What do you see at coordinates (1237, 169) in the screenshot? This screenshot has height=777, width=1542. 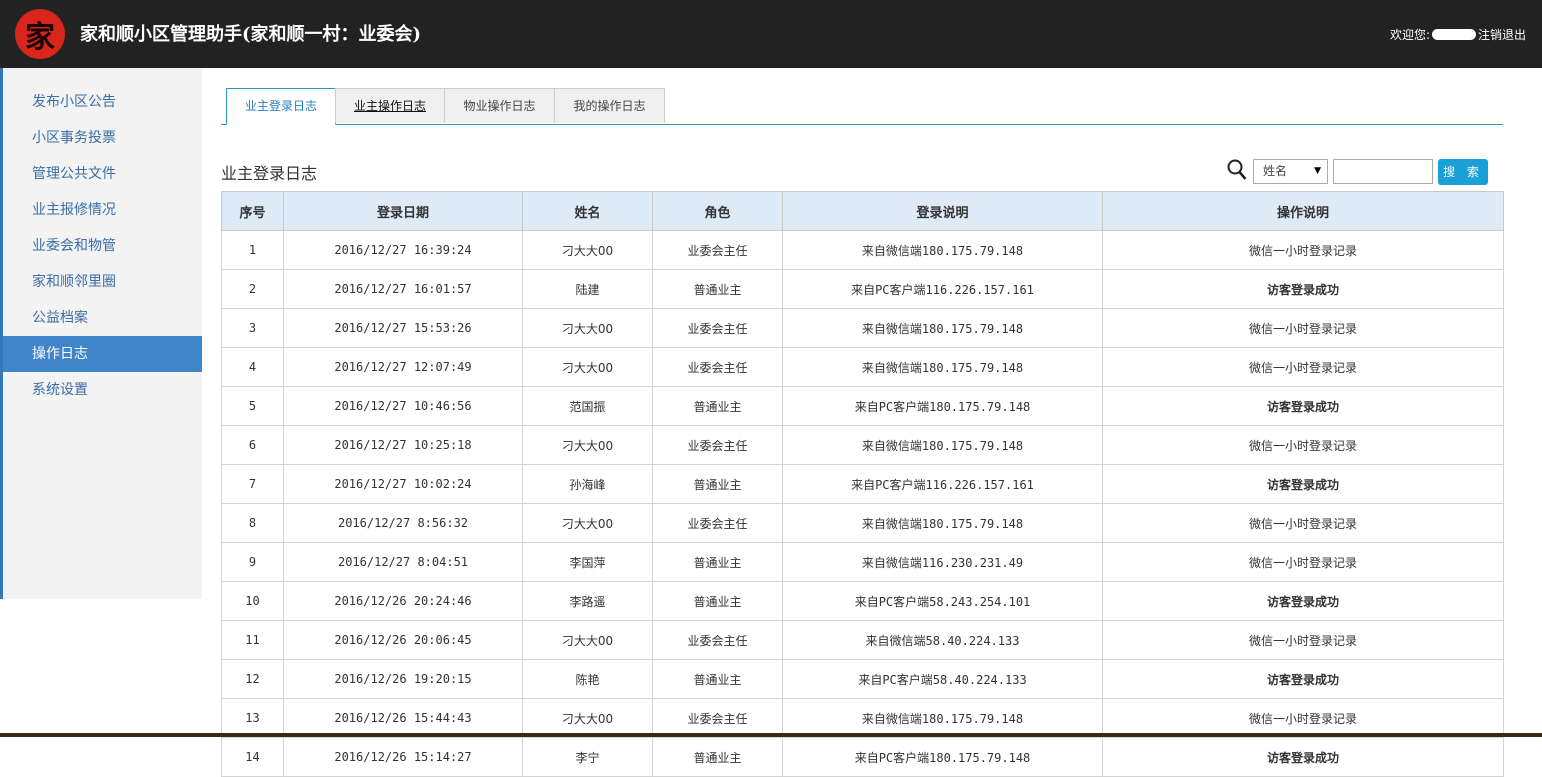 I see `search-icon` at bounding box center [1237, 169].